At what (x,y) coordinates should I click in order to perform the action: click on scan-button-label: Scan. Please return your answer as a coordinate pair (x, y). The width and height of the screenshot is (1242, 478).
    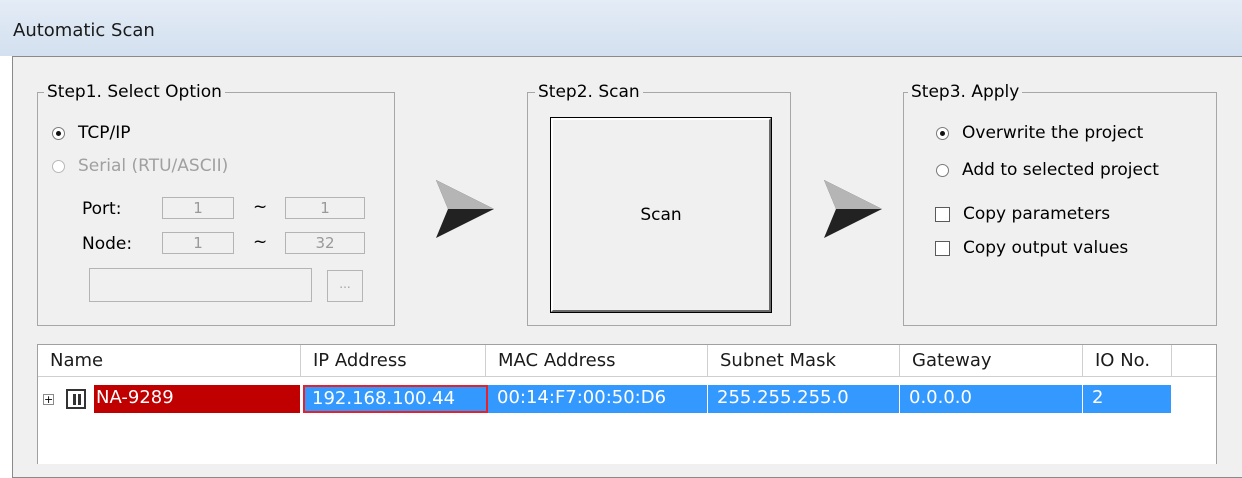
    Looking at the image, I should click on (661, 215).